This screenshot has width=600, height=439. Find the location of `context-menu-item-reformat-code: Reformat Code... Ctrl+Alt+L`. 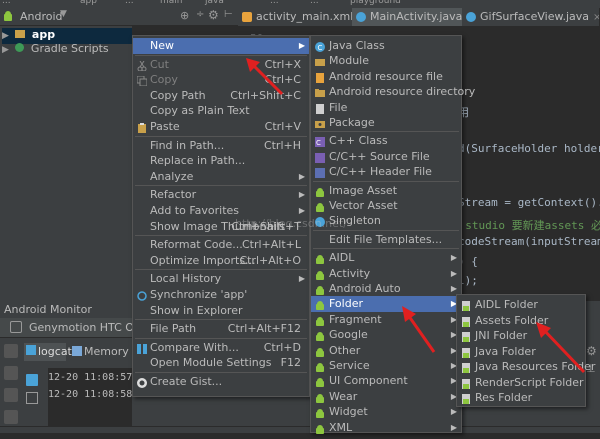

context-menu-item-reformat-code: Reformat Code... Ctrl+Alt+L is located at coordinates (221, 245).